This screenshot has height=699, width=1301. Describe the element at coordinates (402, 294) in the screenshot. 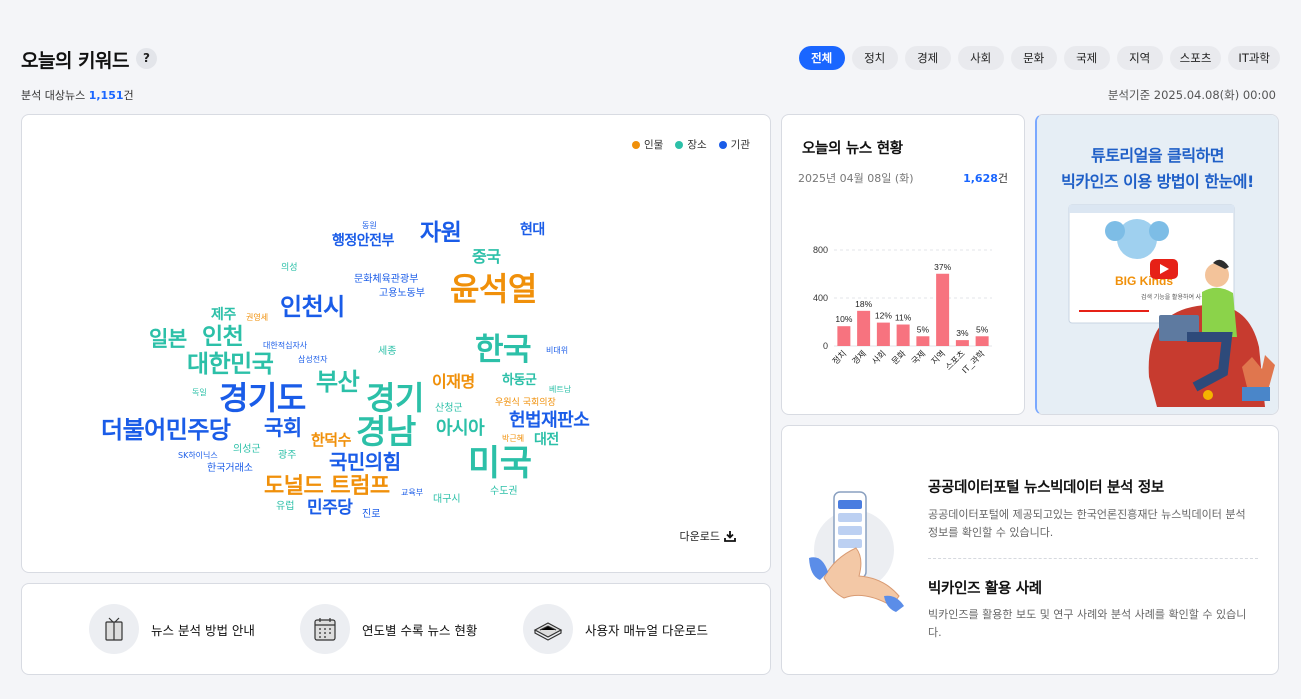

I see `keyword: 고용노동부` at that location.